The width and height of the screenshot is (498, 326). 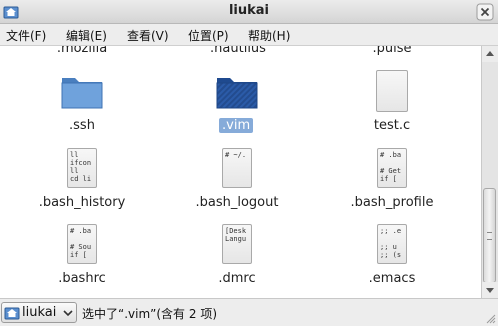 I want to click on file-item: .mozilla, so click(x=82, y=51).